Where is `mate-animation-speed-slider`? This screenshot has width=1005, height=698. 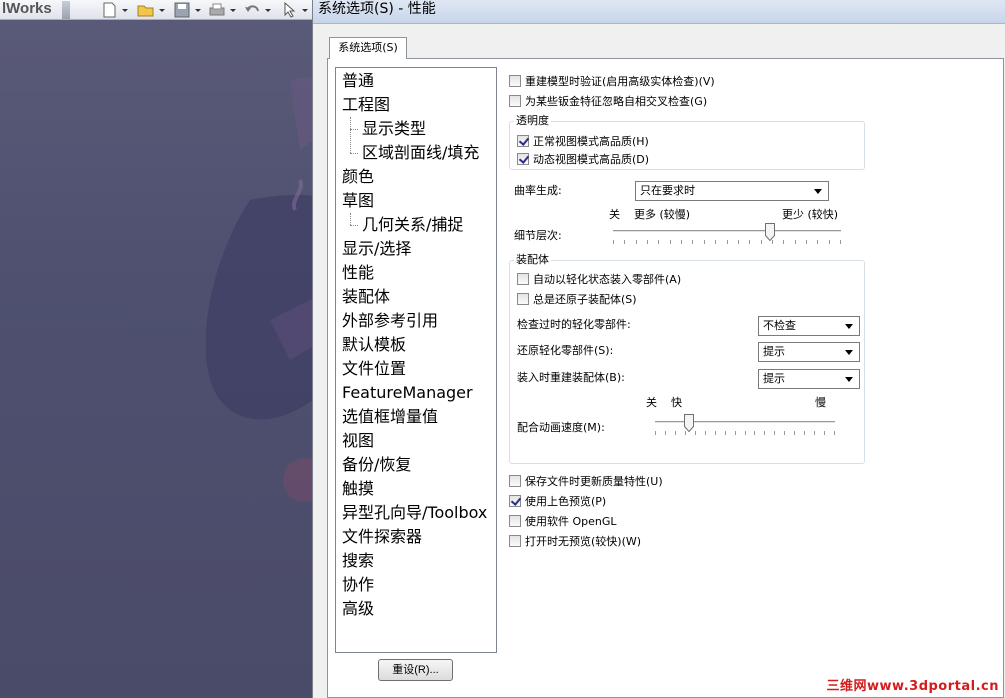 mate-animation-speed-slider is located at coordinates (745, 425).